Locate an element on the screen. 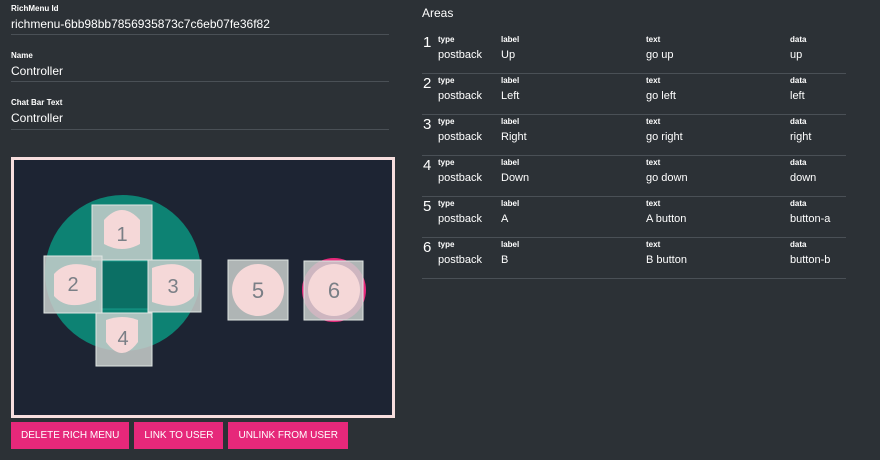  area-5-region: 5 is located at coordinates (258, 290).